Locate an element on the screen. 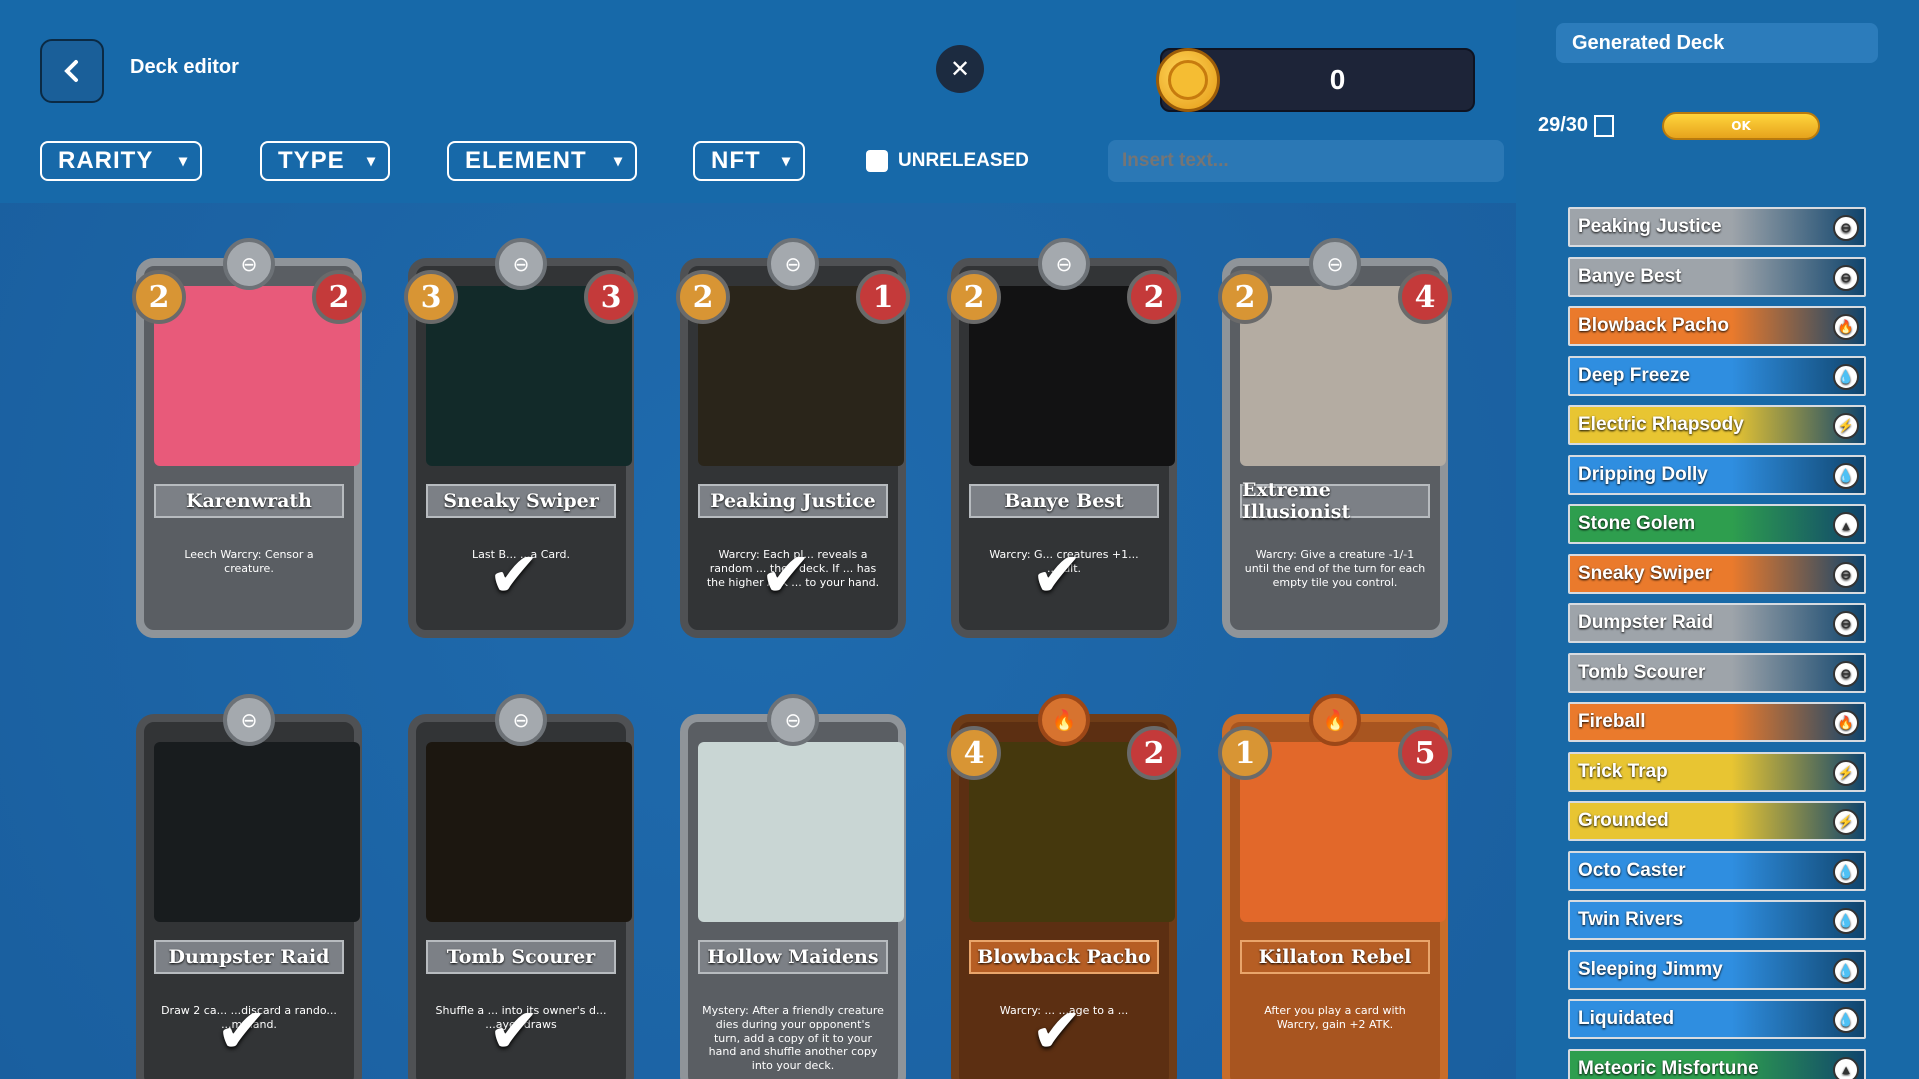 The image size is (1919, 1079). unreleased-label: UNRELEASED is located at coordinates (963, 160).